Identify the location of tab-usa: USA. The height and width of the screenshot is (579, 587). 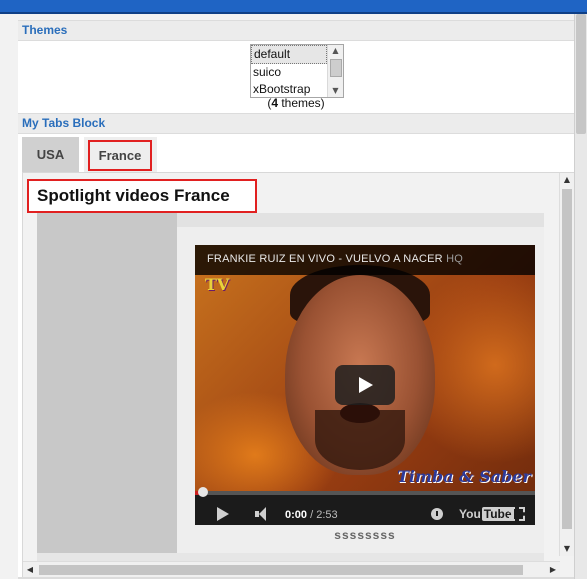
(50, 154).